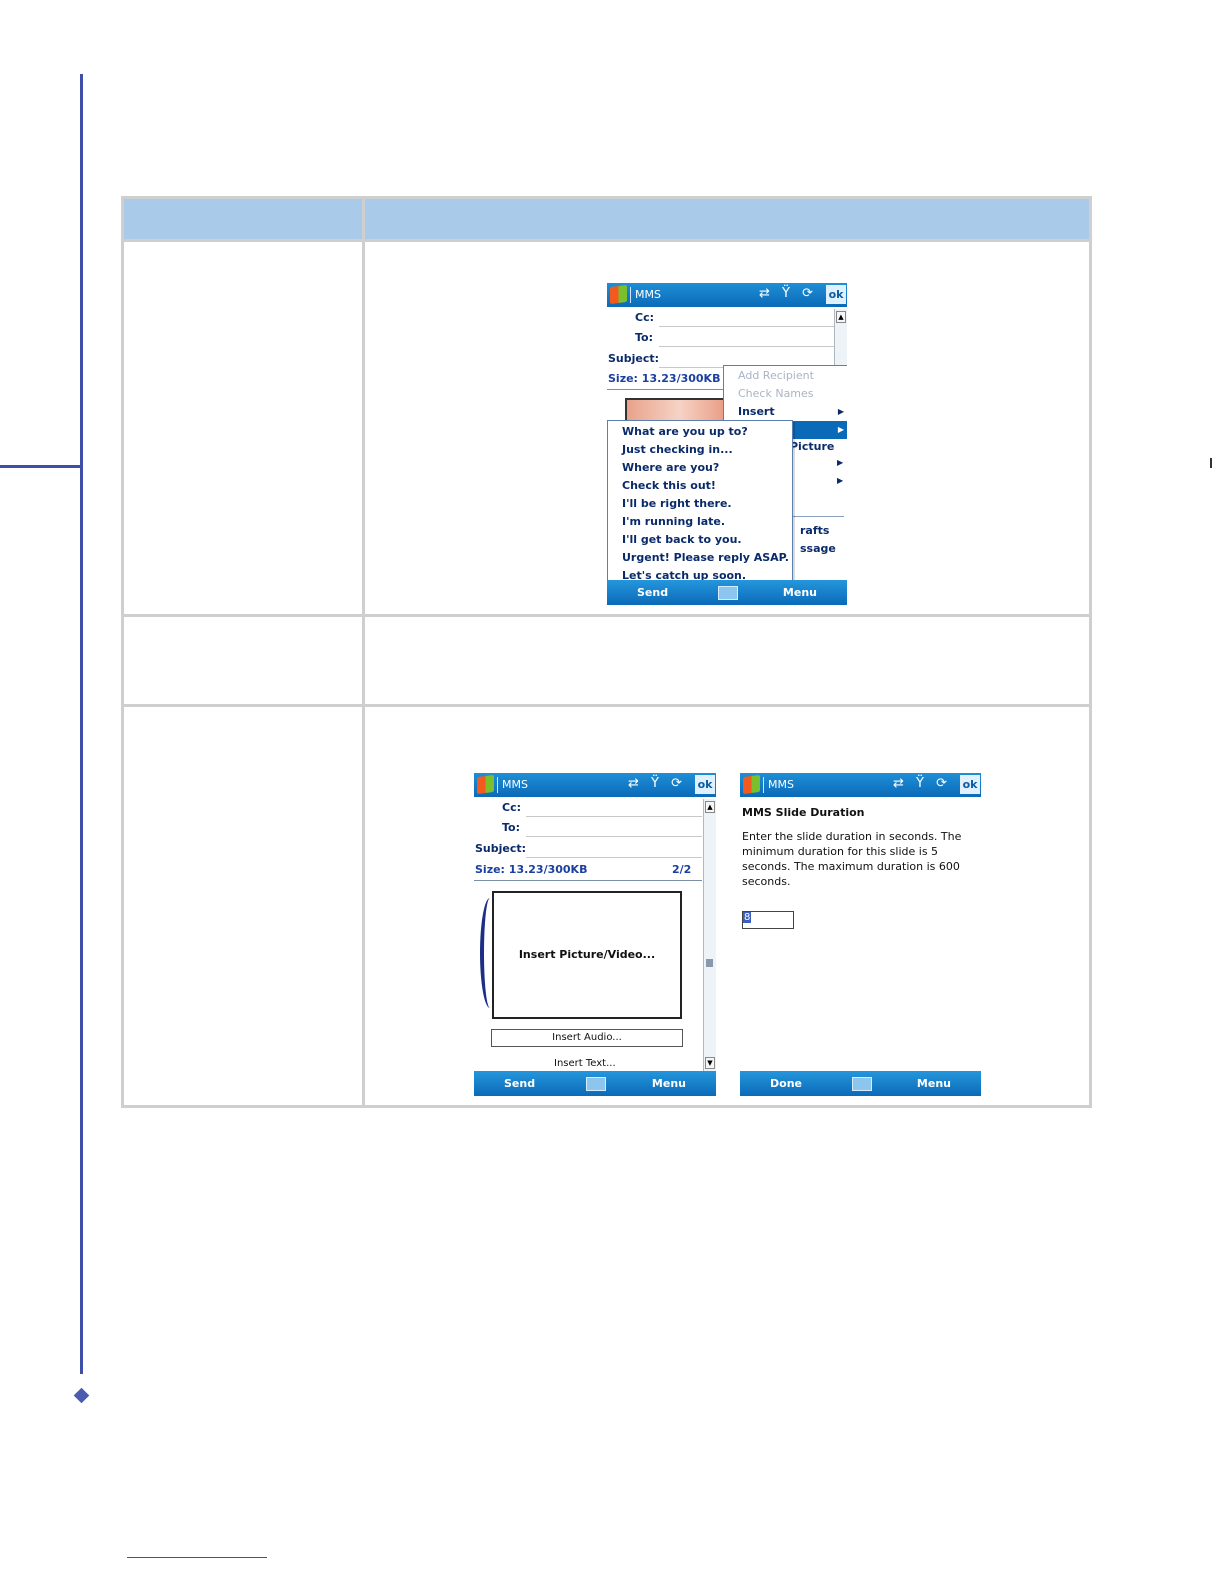 This screenshot has height=1585, width=1225. I want to click on table-row, so click(606, 660).